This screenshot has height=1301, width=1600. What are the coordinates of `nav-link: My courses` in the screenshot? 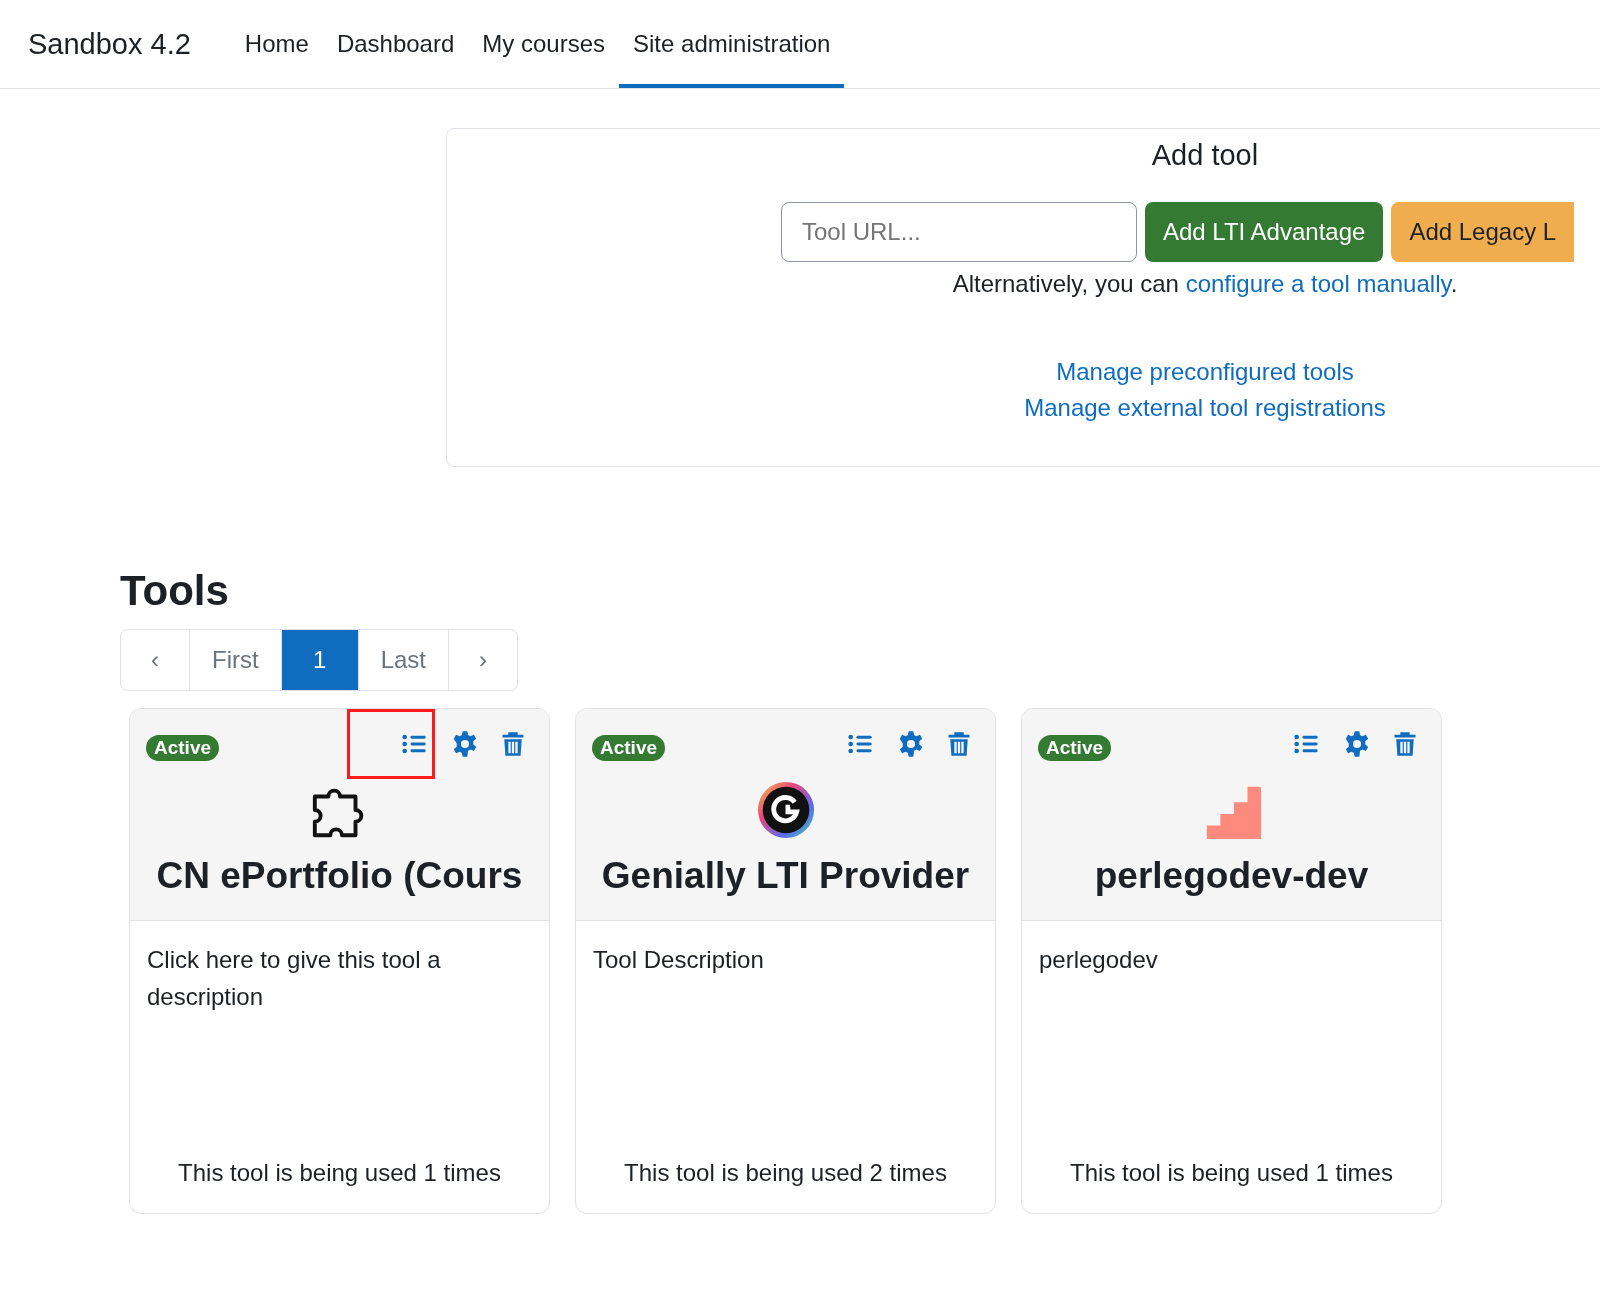 It's located at (543, 46).